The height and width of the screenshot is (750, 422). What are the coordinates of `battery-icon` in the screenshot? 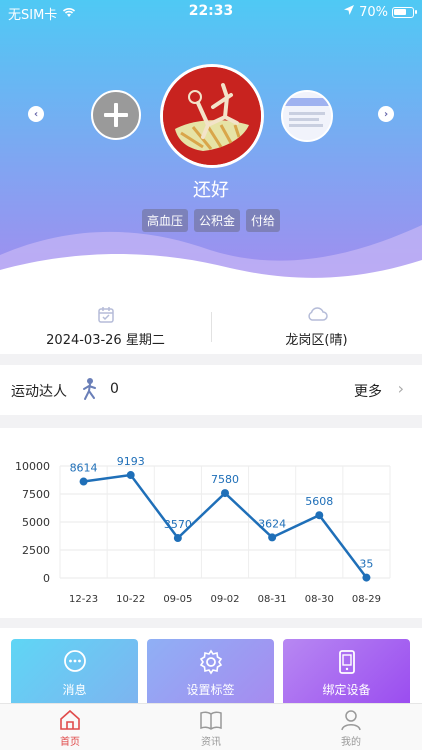 It's located at (404, 12).